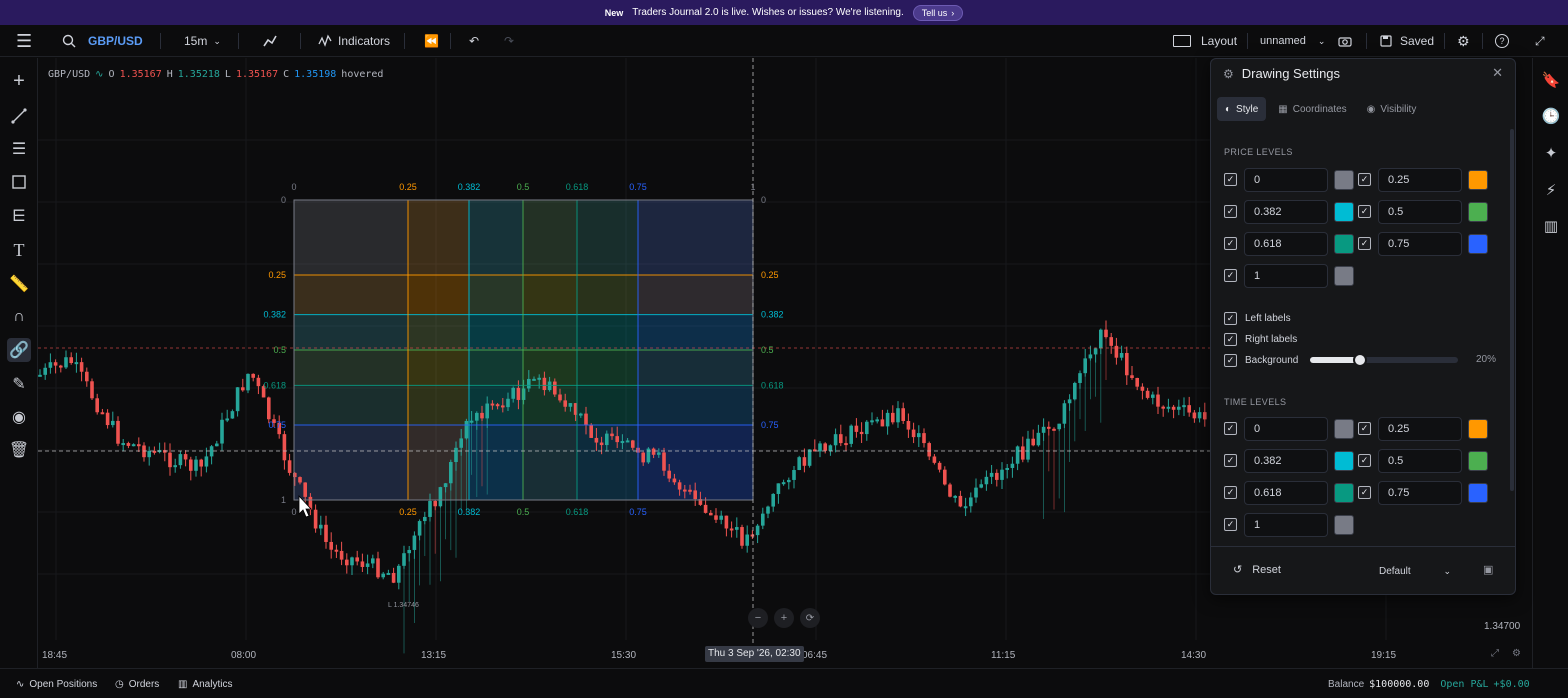 Image resolution: width=1568 pixels, height=698 pixels. I want to click on menu-button: ☰, so click(24, 41).